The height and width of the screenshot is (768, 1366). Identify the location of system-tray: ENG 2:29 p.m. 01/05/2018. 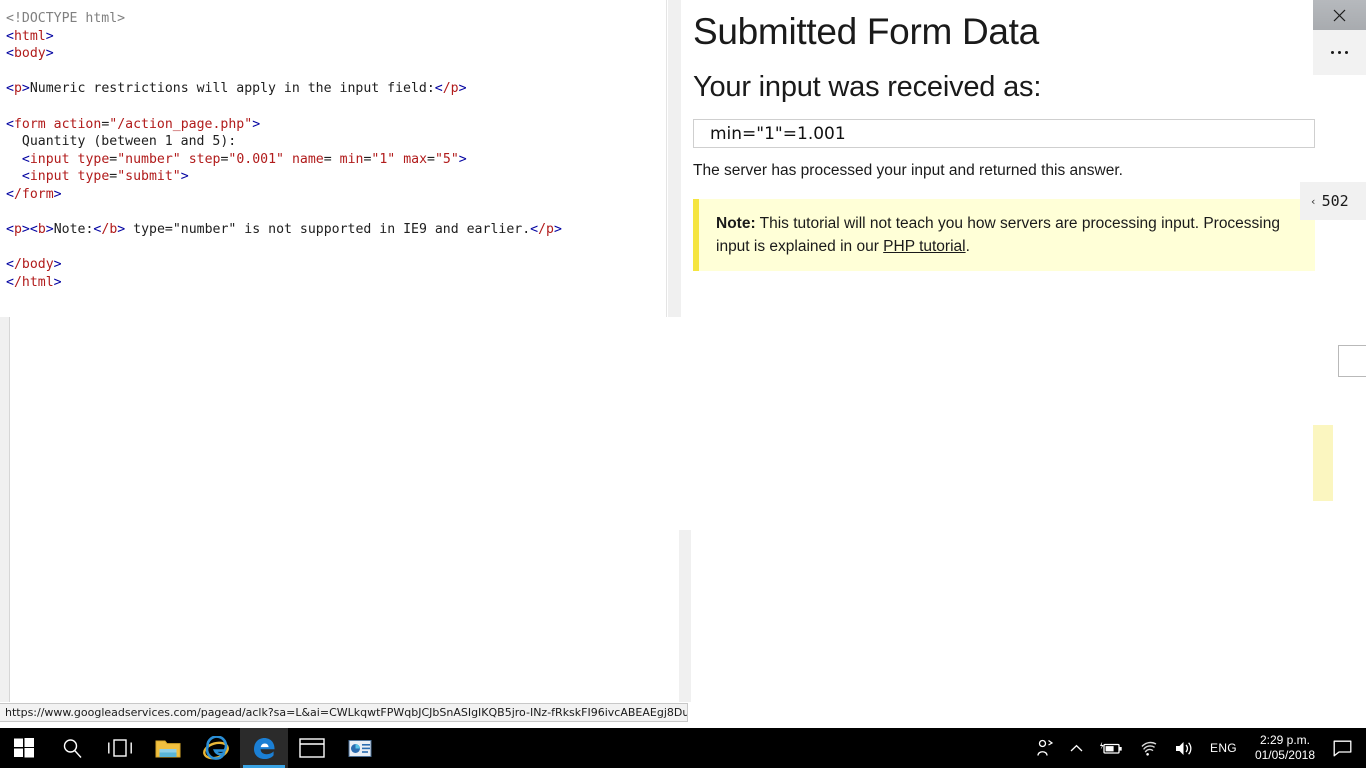
(1197, 748).